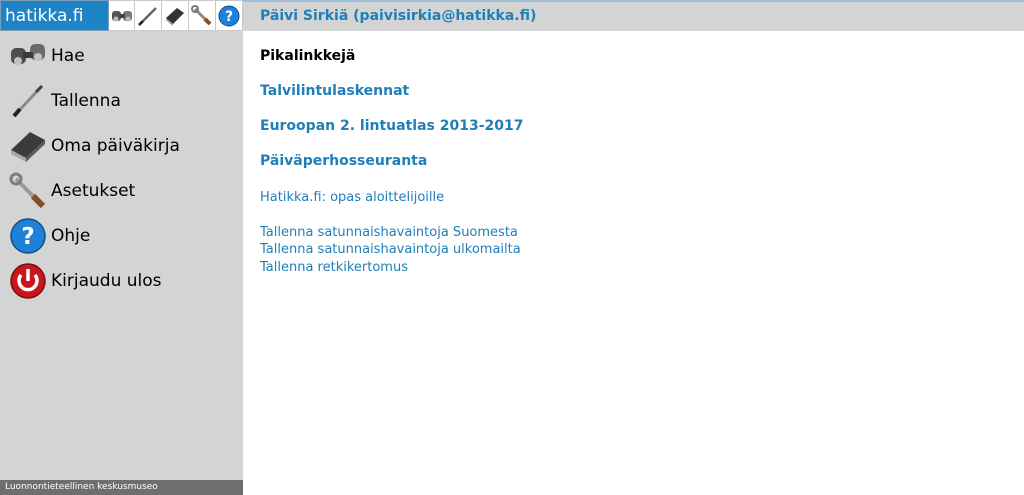 The image size is (1024, 495). I want to click on toolbar-book-icon, so click(176, 15).